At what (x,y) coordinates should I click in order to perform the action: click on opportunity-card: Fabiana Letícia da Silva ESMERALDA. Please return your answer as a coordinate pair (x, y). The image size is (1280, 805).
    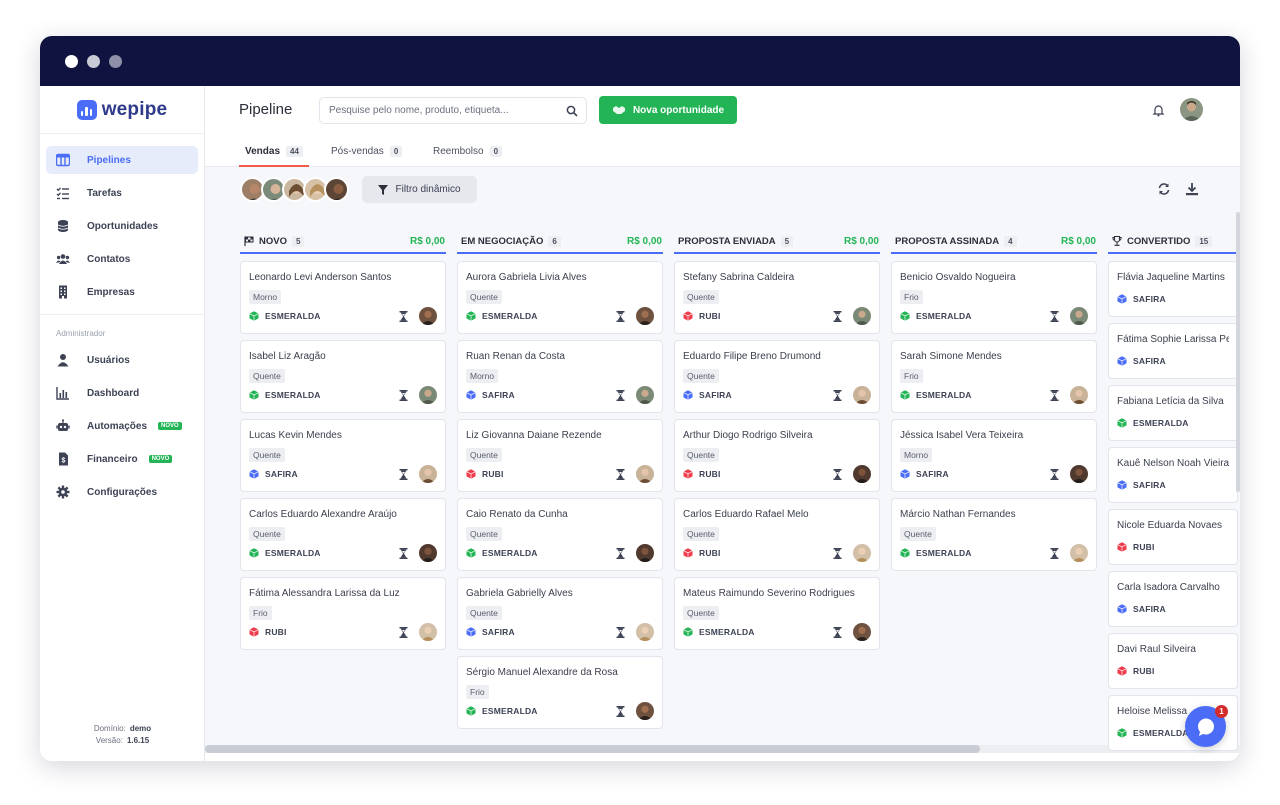
    Looking at the image, I should click on (1173, 413).